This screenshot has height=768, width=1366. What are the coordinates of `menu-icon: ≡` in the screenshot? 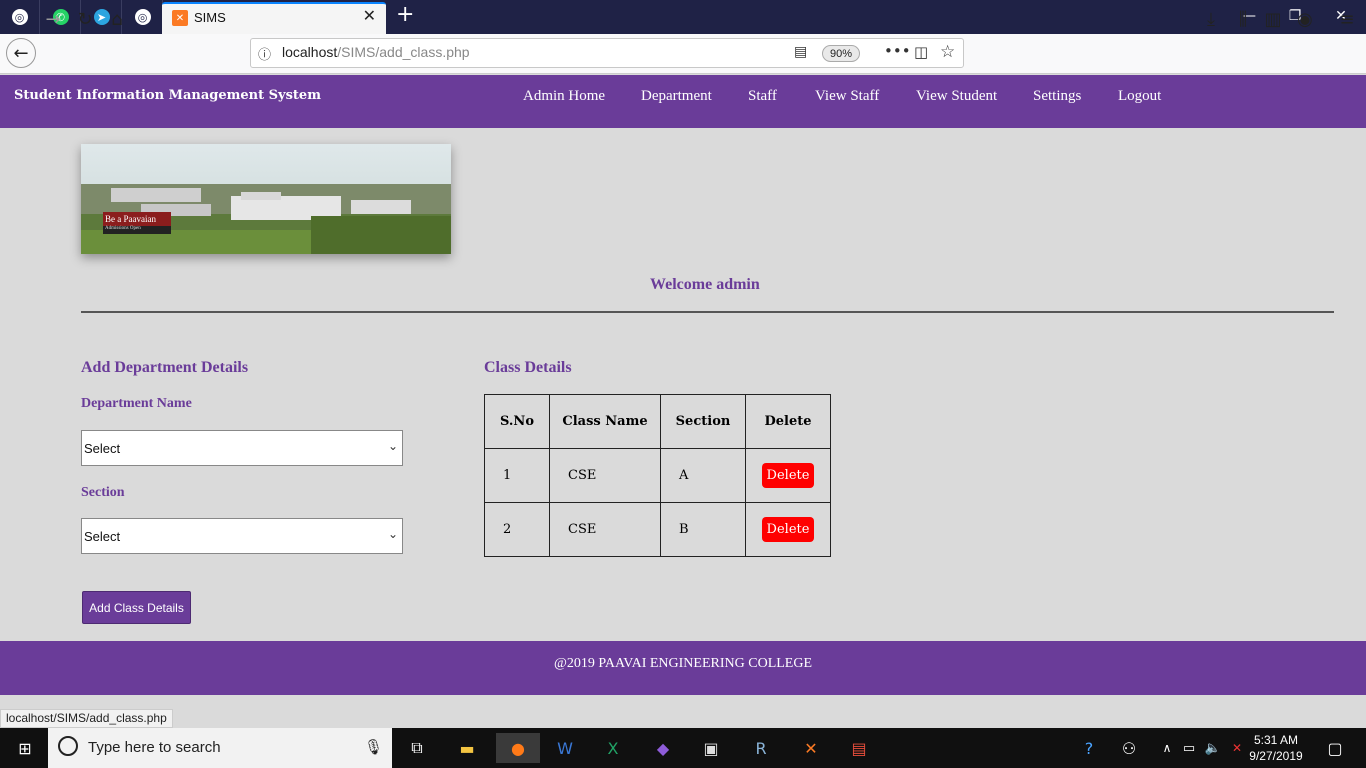 It's located at (1347, 19).